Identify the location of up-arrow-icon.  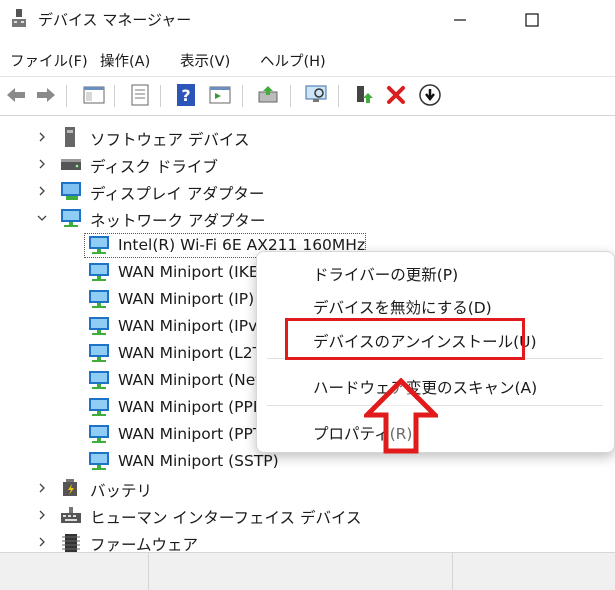
(401, 416).